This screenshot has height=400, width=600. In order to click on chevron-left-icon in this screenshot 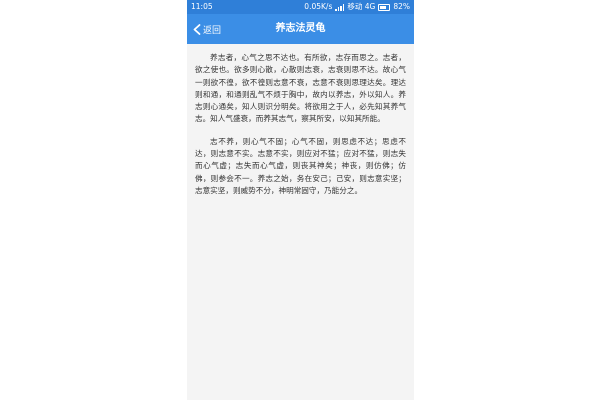, I will do `click(197, 29)`.